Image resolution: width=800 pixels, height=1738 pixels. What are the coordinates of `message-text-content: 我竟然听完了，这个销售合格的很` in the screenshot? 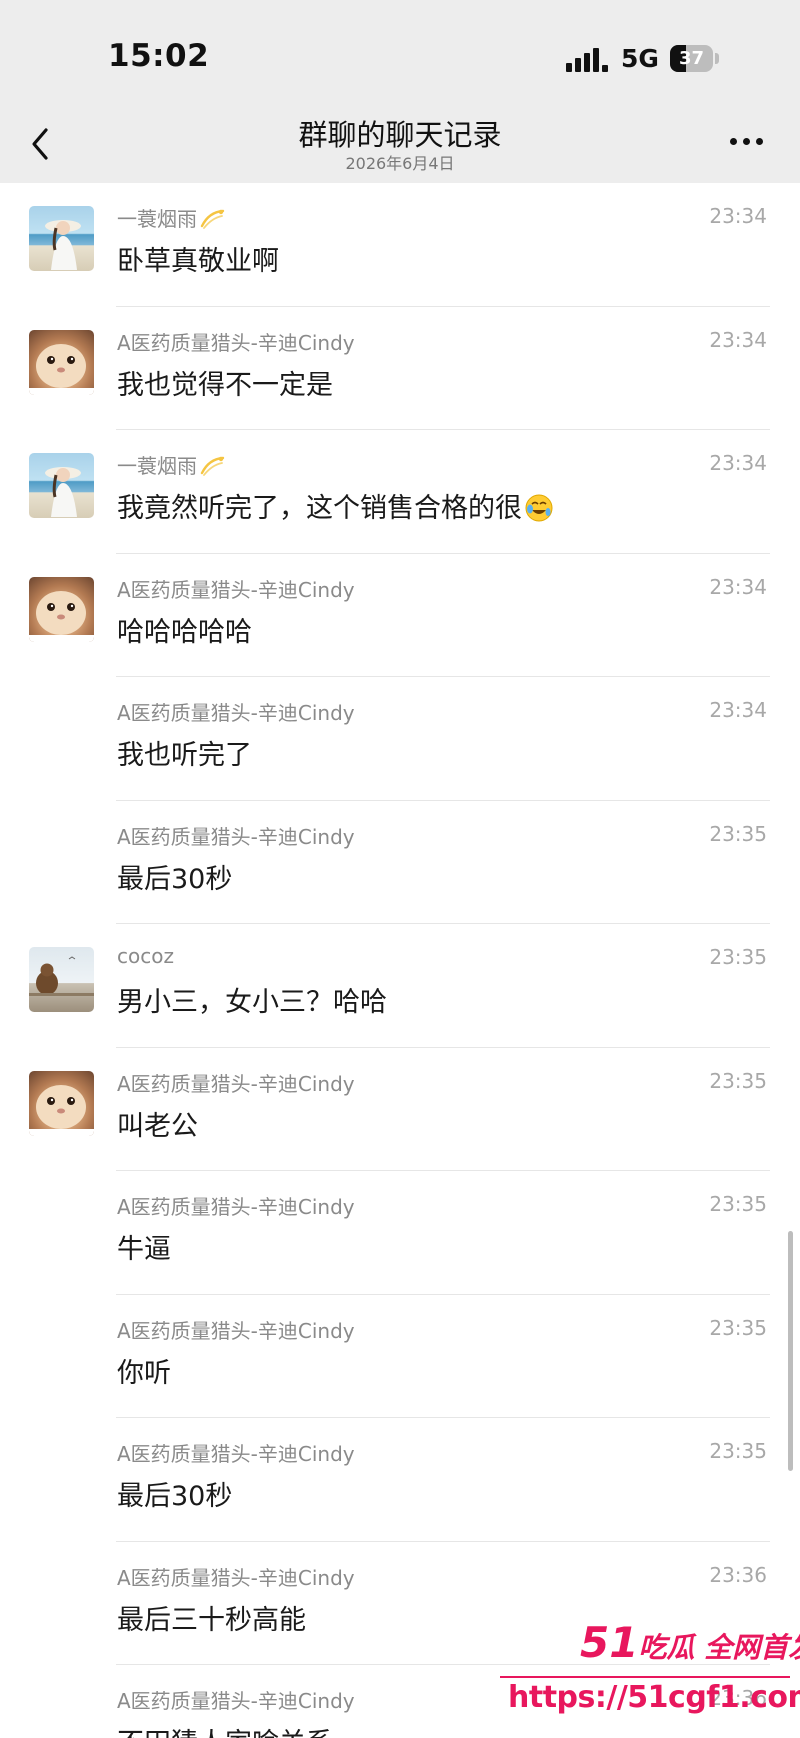 It's located at (319, 508).